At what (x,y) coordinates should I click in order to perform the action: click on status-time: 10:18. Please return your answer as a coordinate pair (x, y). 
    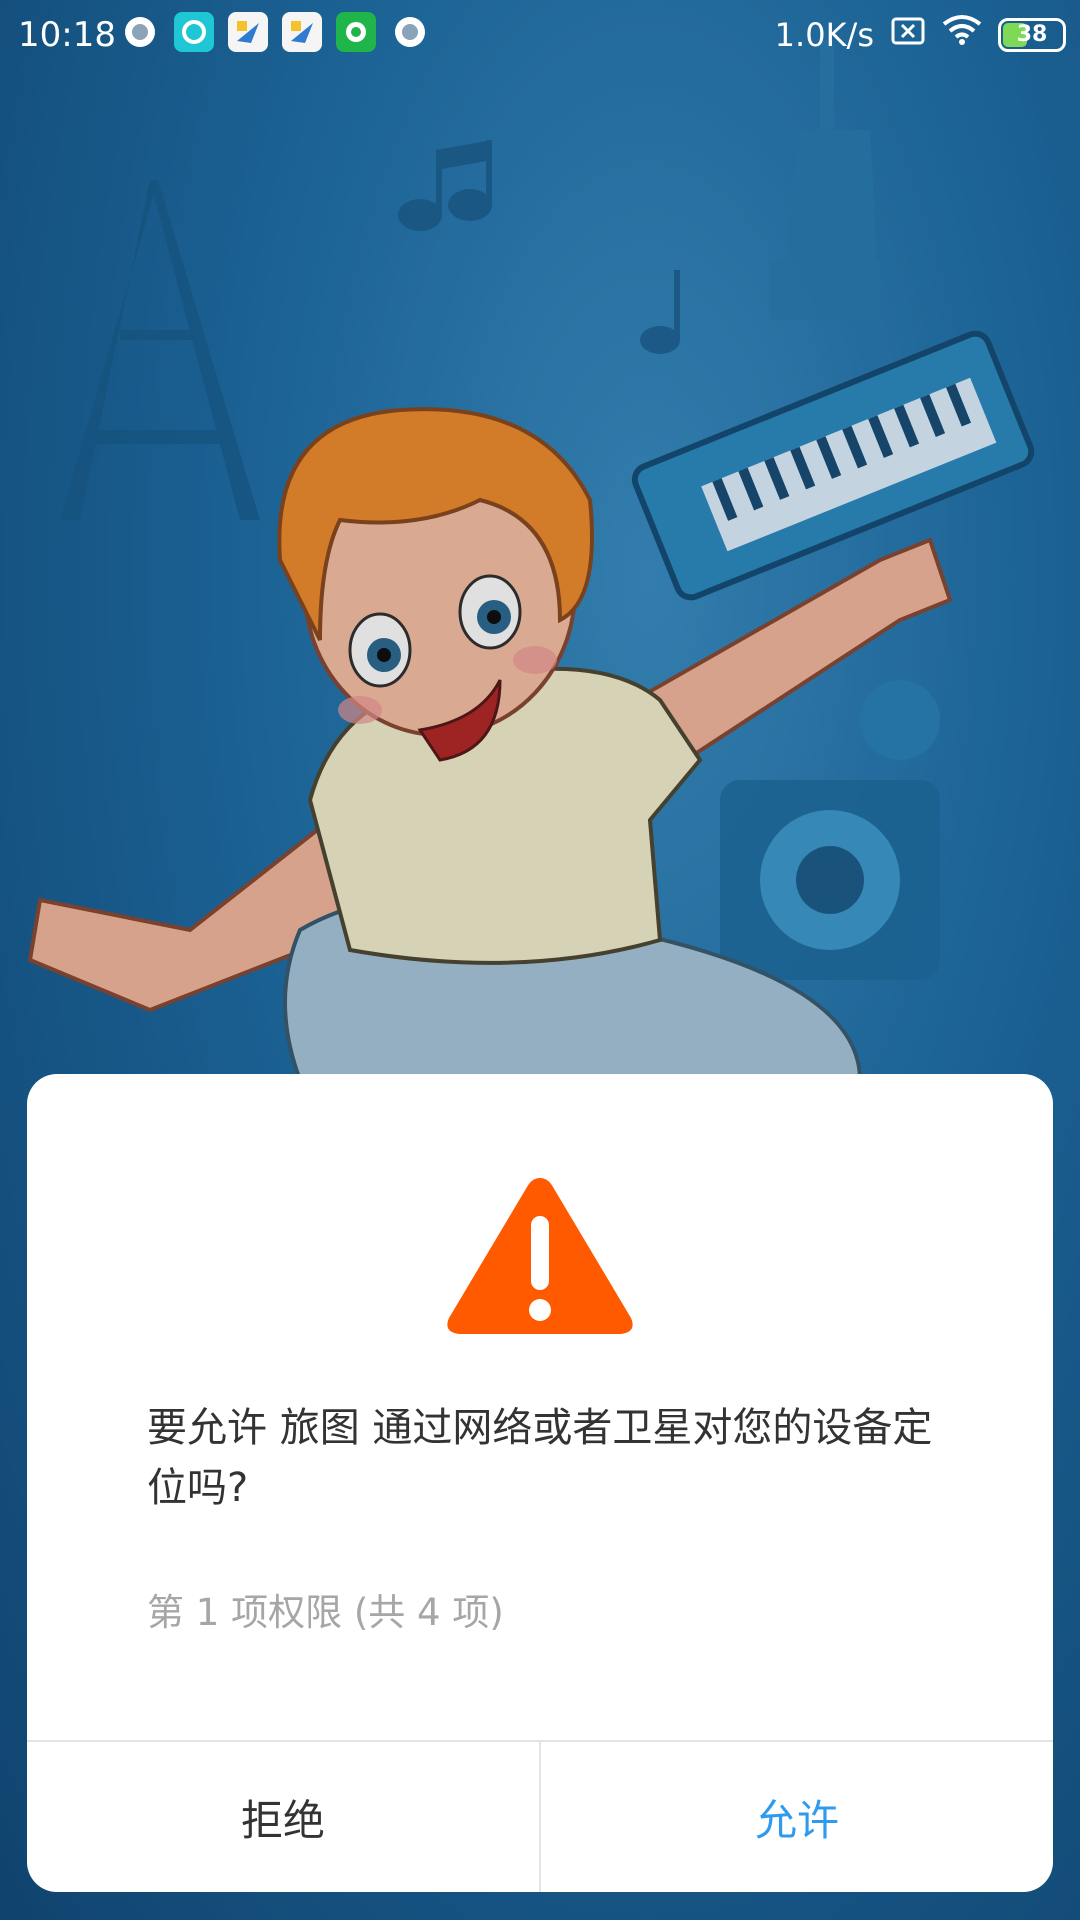
    Looking at the image, I should click on (67, 35).